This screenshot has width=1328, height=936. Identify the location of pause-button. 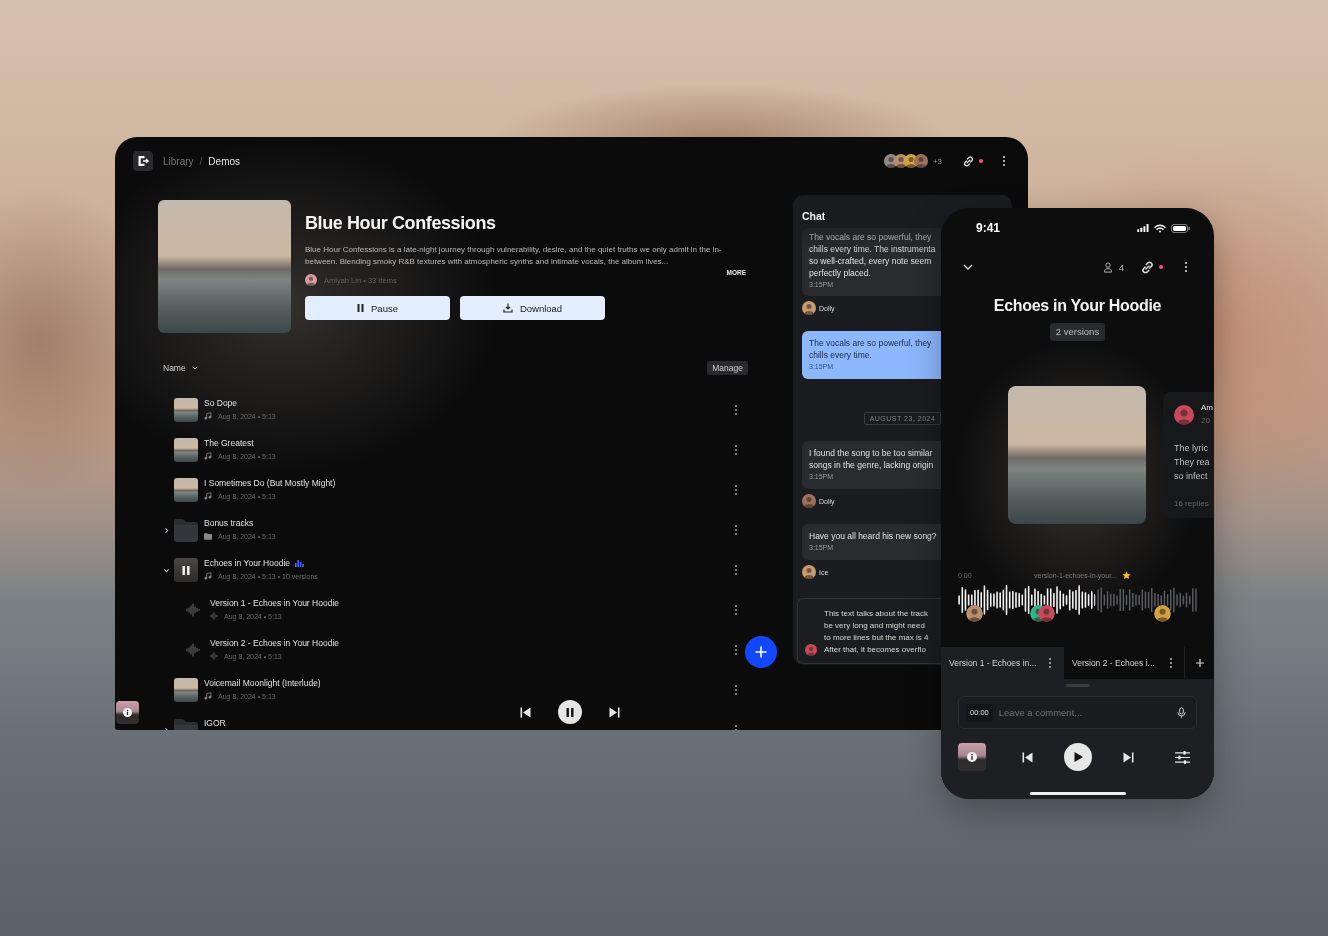
(570, 712).